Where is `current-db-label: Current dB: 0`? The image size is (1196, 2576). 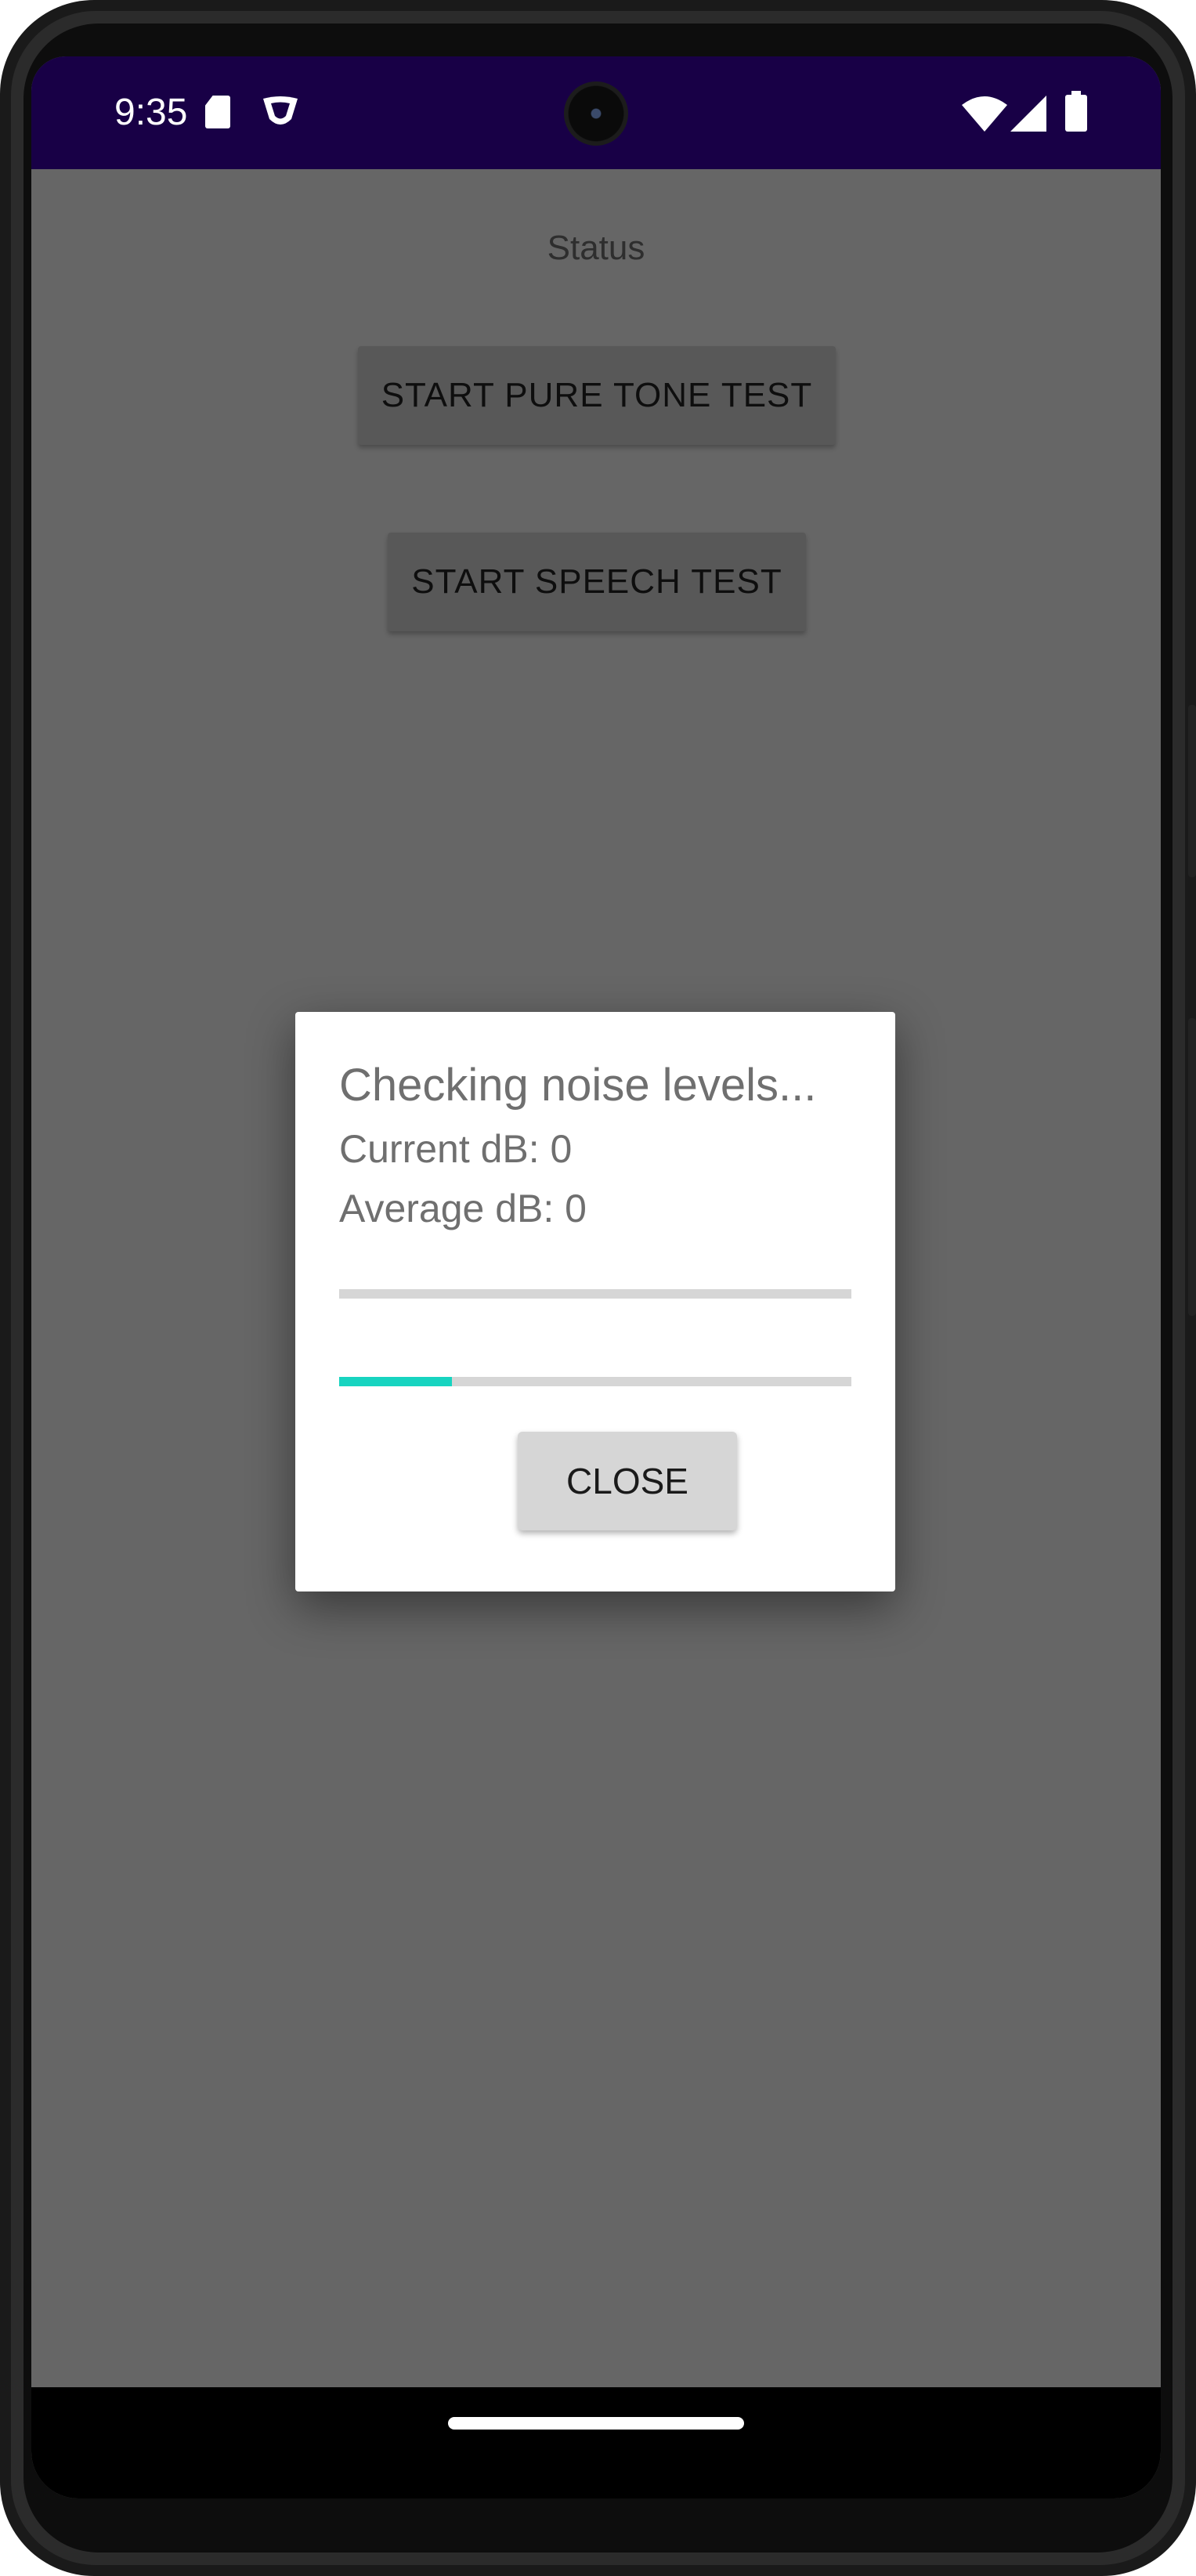
current-db-label: Current dB: 0 is located at coordinates (456, 1149).